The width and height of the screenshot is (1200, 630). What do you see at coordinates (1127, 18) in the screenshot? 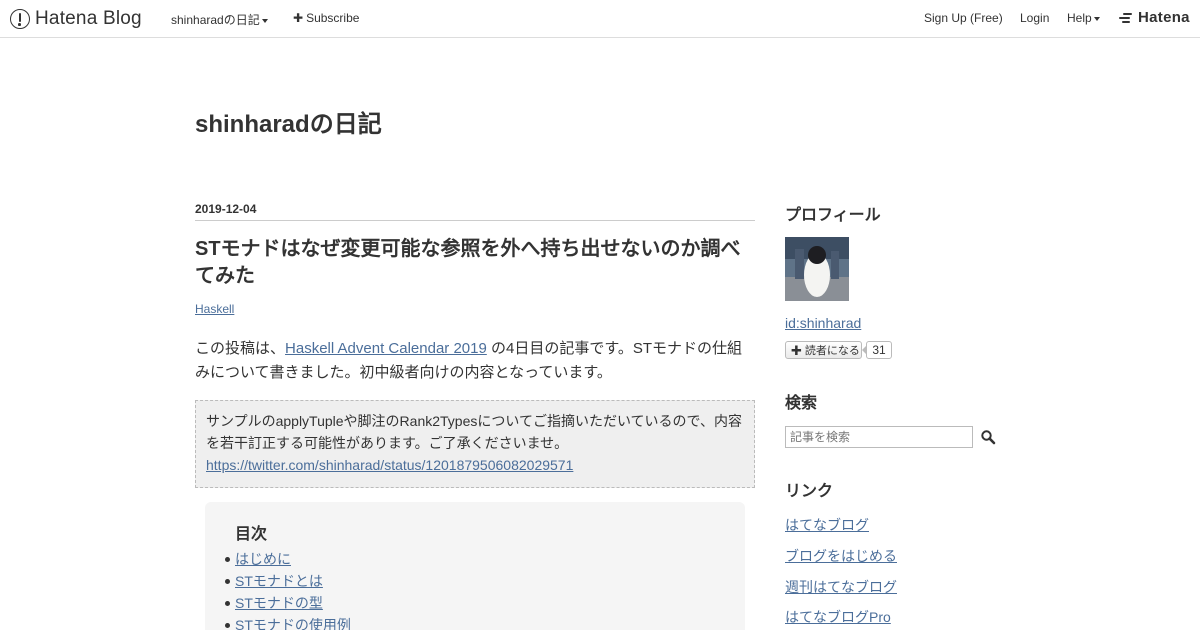
I see `hatena-logo-icon` at bounding box center [1127, 18].